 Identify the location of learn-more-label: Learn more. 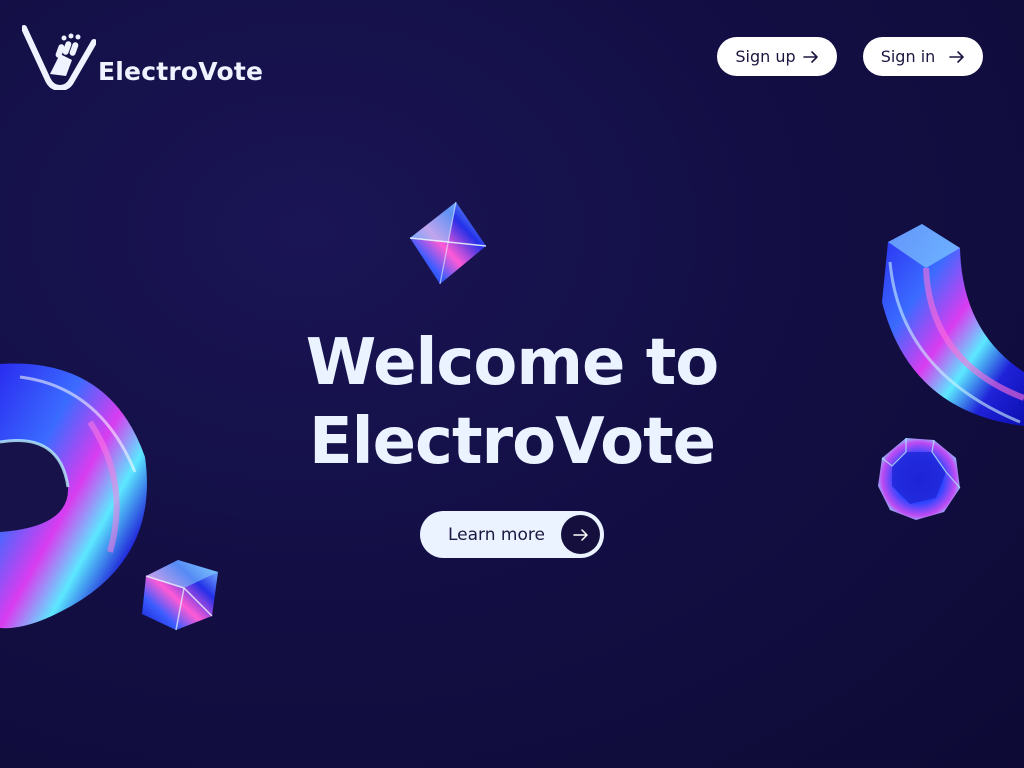
(496, 534).